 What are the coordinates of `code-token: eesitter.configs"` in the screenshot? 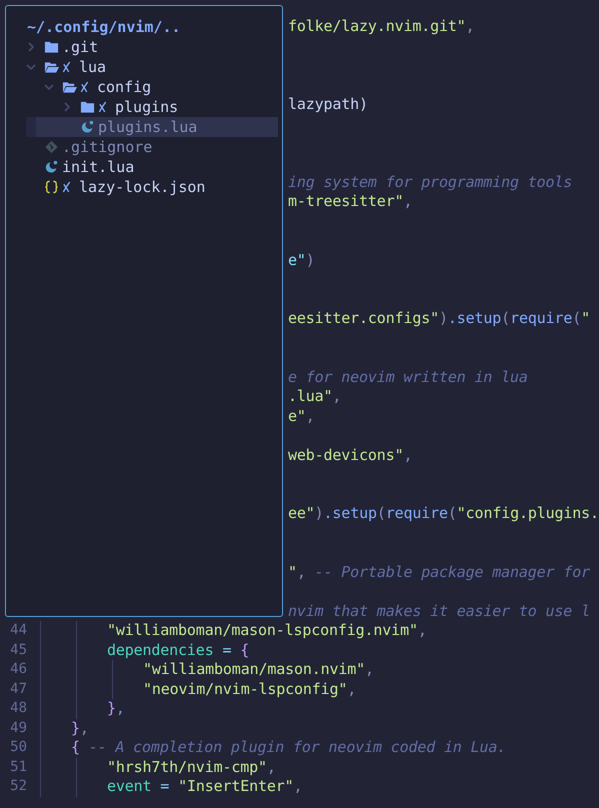 It's located at (363, 318).